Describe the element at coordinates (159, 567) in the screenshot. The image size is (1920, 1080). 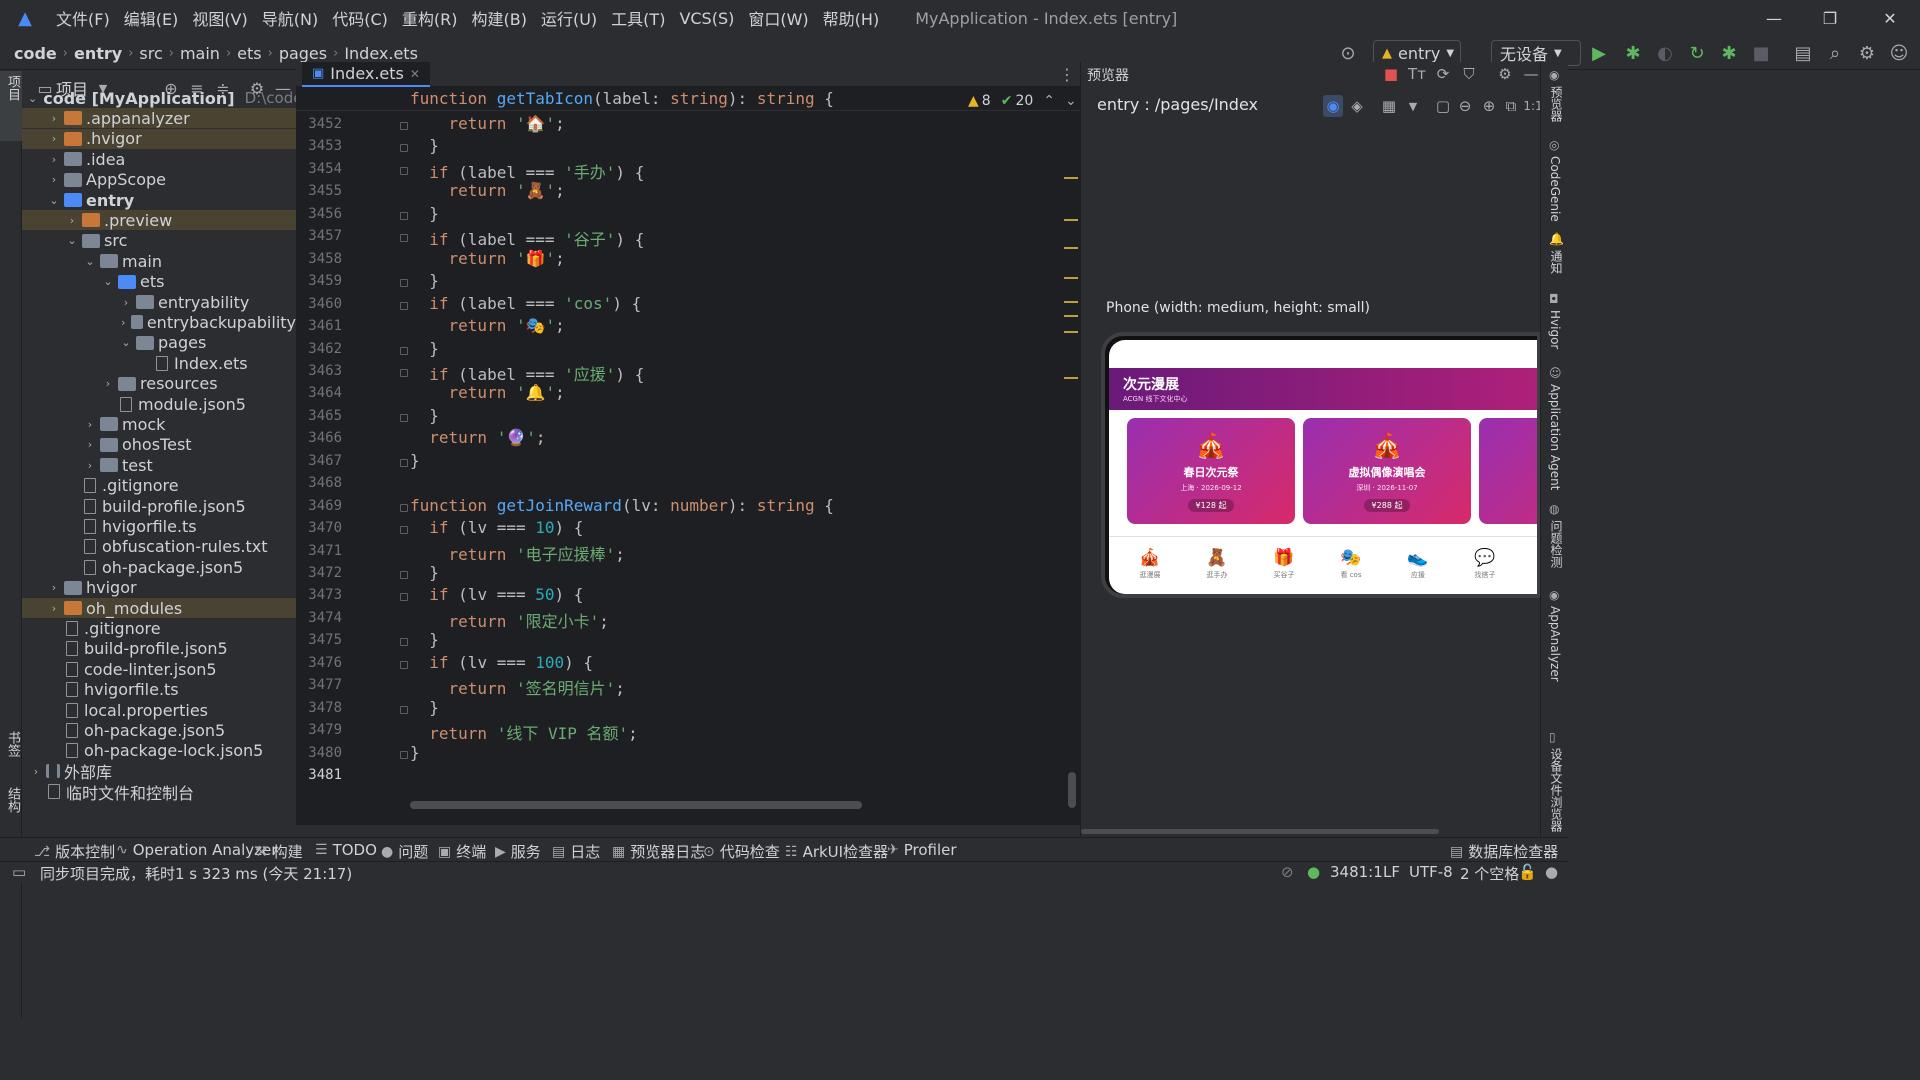
I see `tree-item: oh-package.json5` at that location.